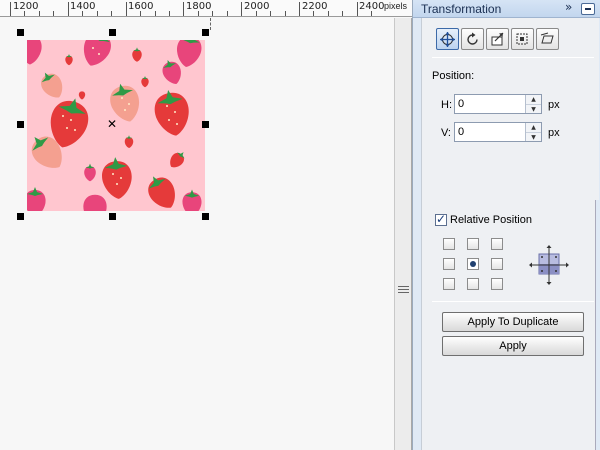 The height and width of the screenshot is (450, 600). Describe the element at coordinates (112, 32) in the screenshot. I see `handle-top-center` at that location.